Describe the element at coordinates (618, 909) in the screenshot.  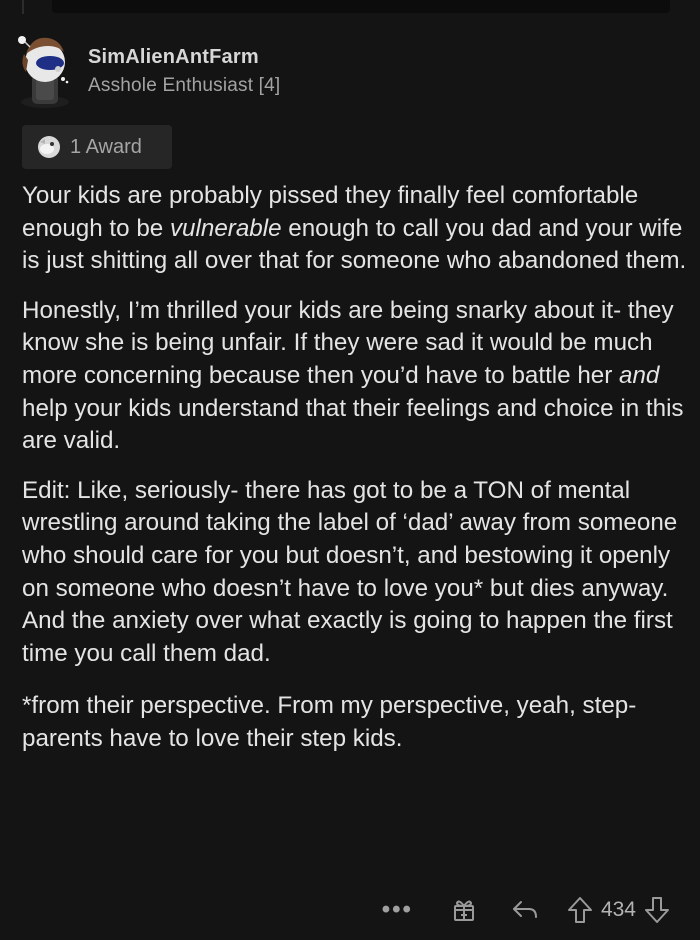
I see `vote-score: 434` at that location.